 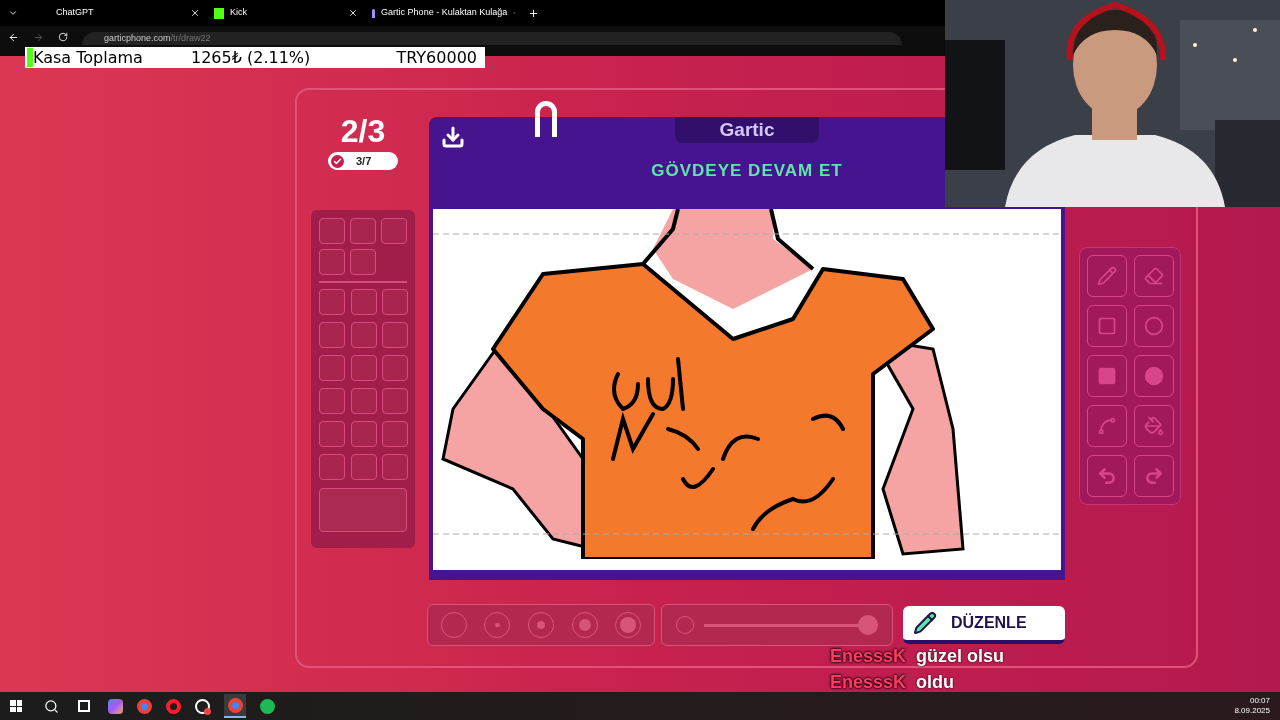 I want to click on opera-icon, so click(x=173, y=706).